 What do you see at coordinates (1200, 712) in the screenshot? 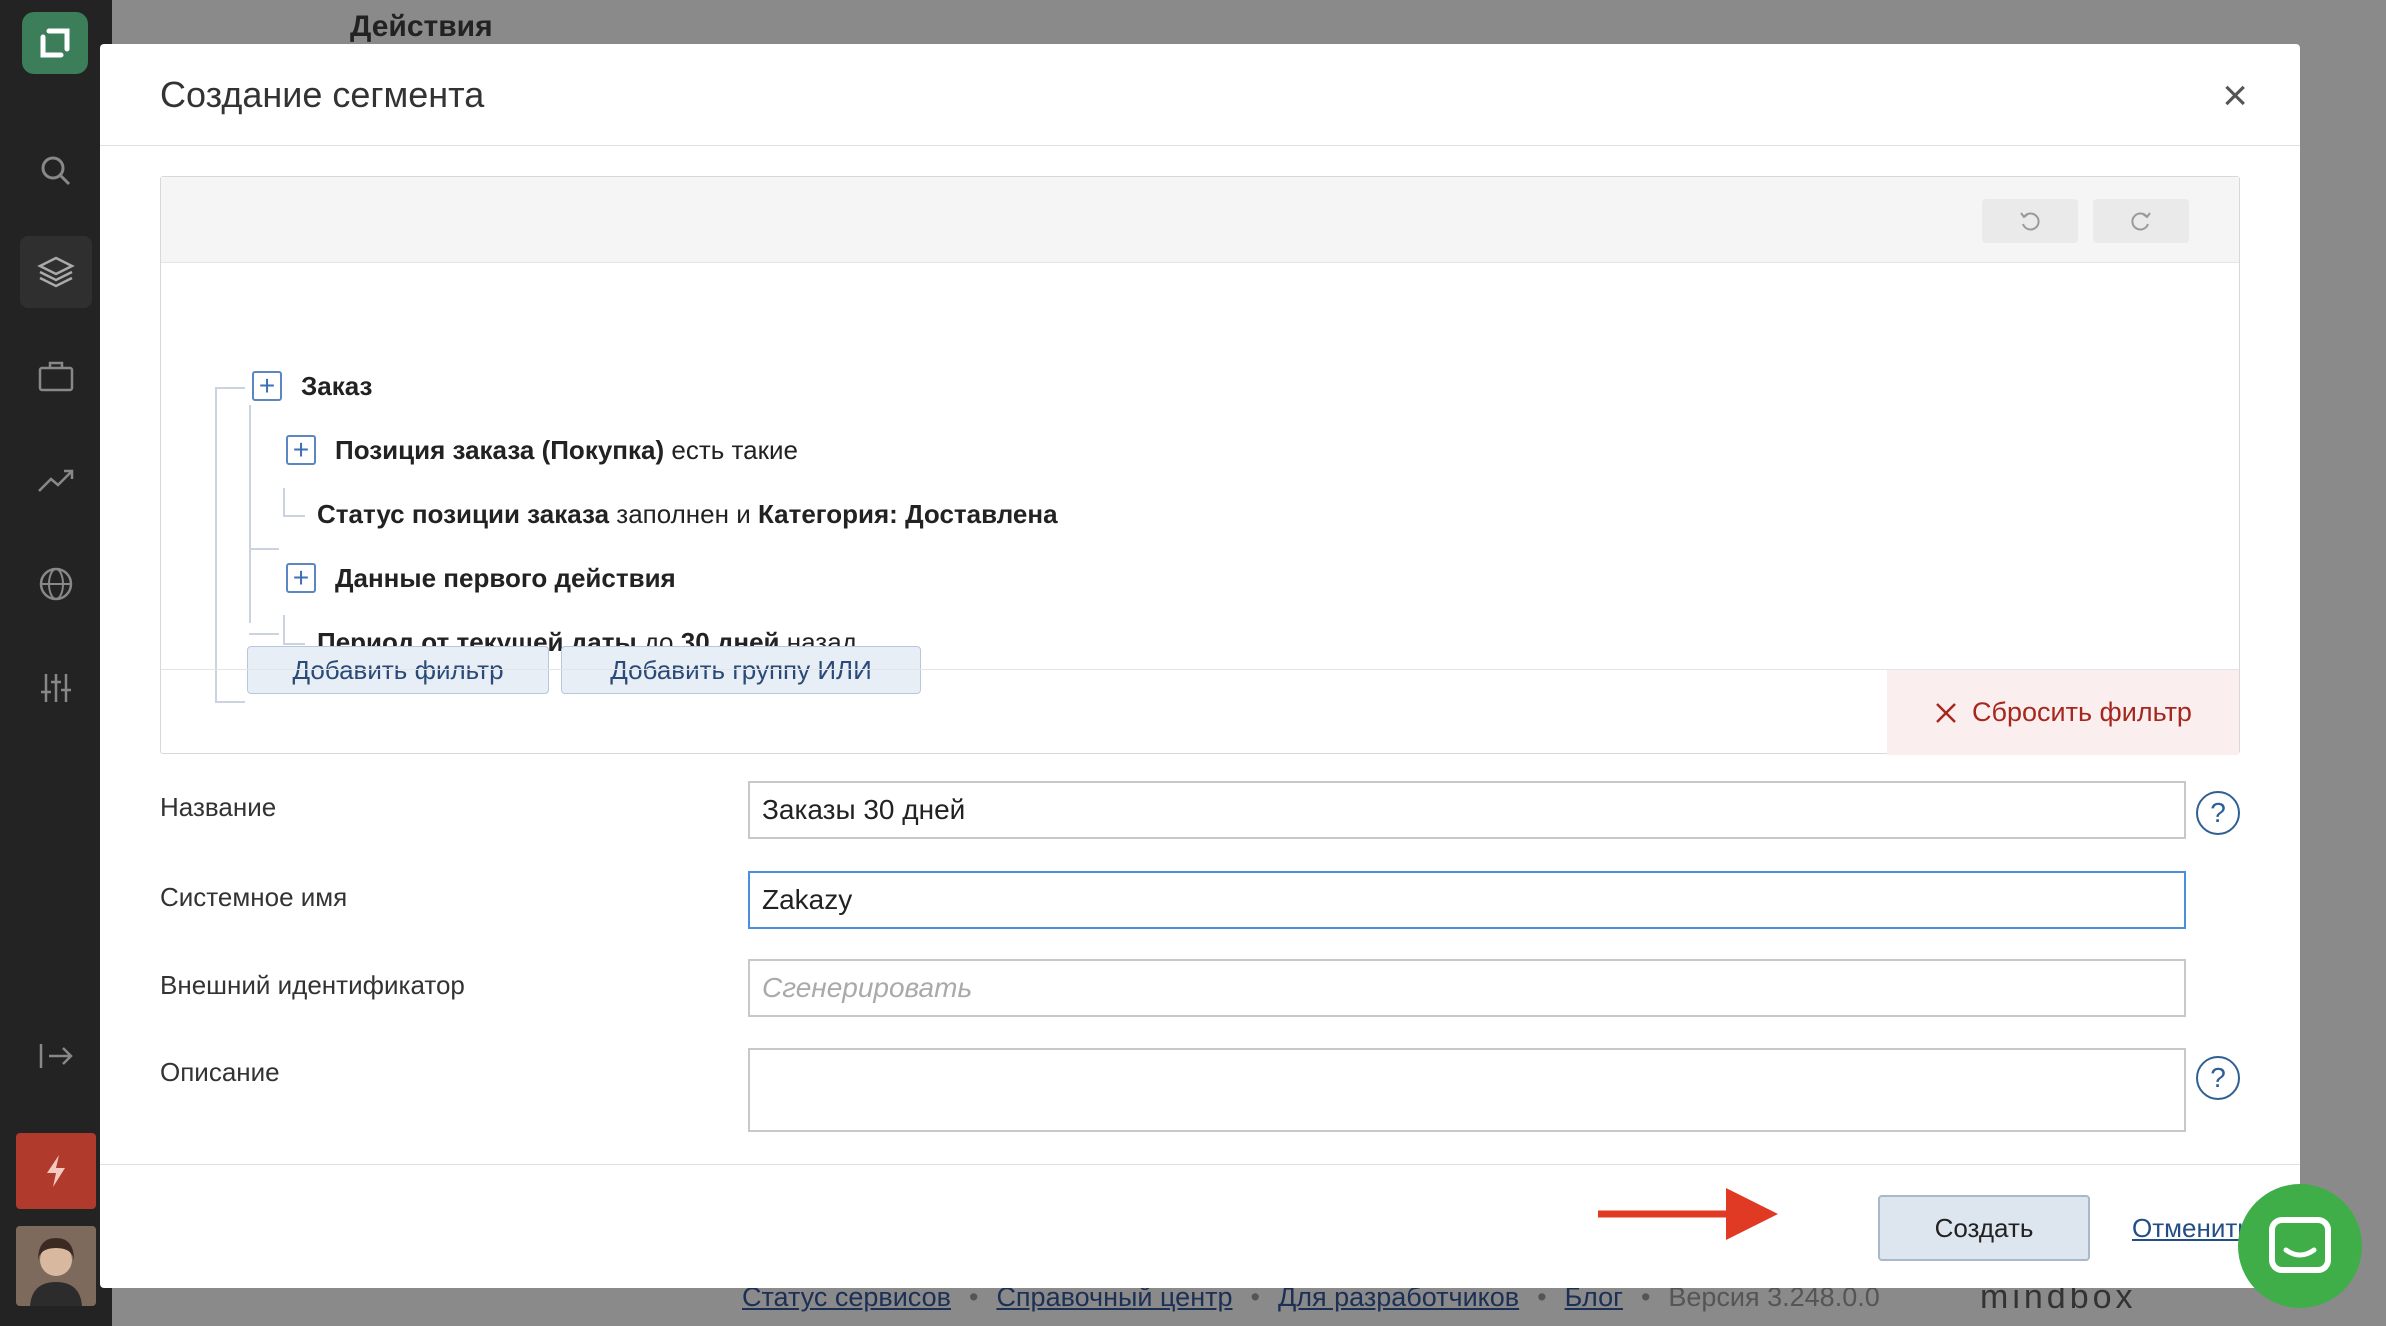
I see `filter-footer: Сбросить фильтр` at bounding box center [1200, 712].